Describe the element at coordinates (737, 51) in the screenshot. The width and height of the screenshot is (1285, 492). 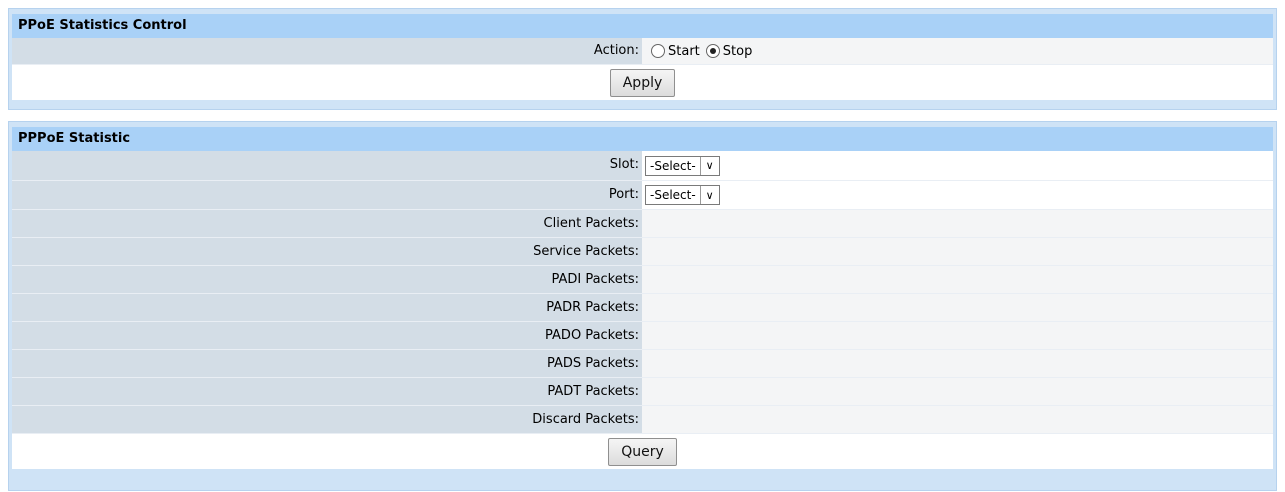
I see `stop-radio-label: Stop` at that location.